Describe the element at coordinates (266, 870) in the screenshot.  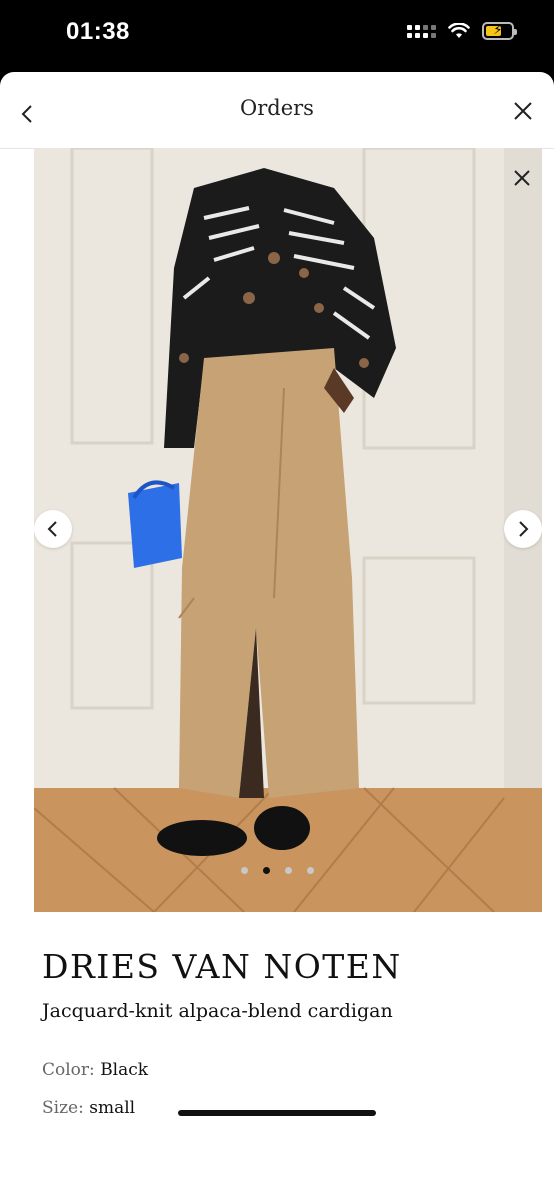
I see `carousel-dot-active` at that location.